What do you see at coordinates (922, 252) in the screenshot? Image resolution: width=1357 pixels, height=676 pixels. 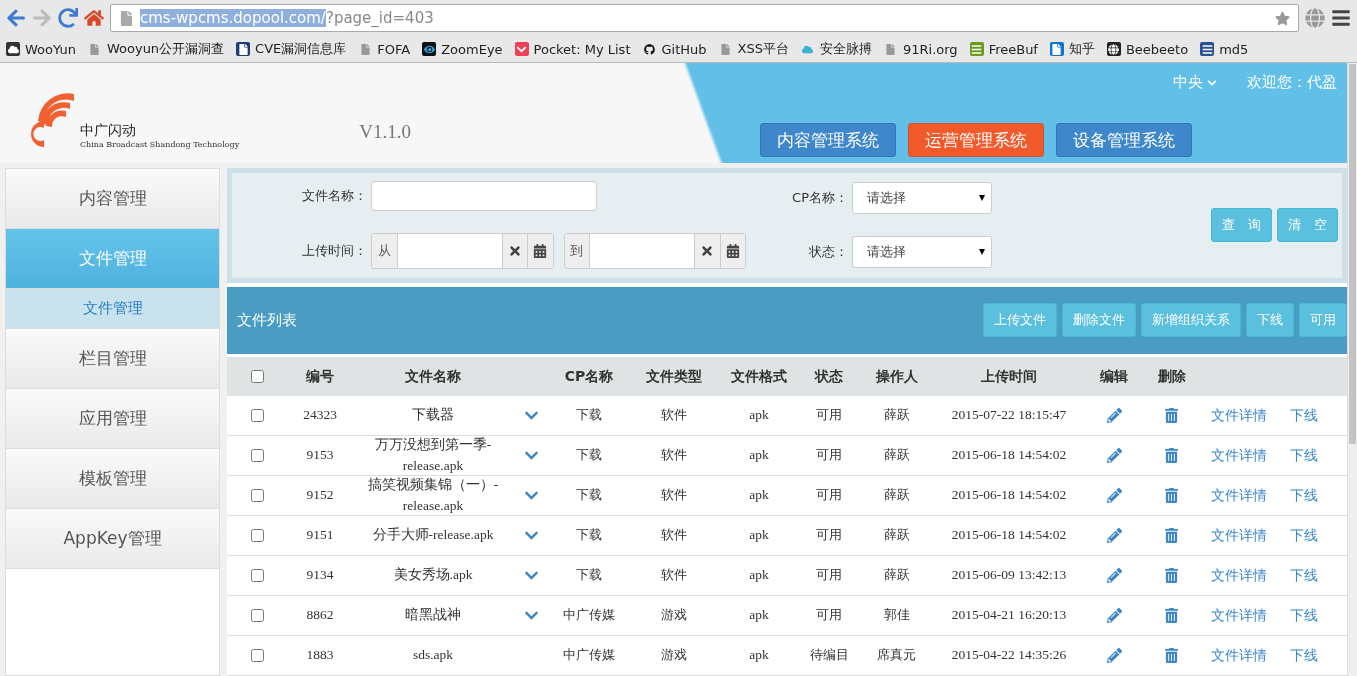 I see `status-select: 请选择` at bounding box center [922, 252].